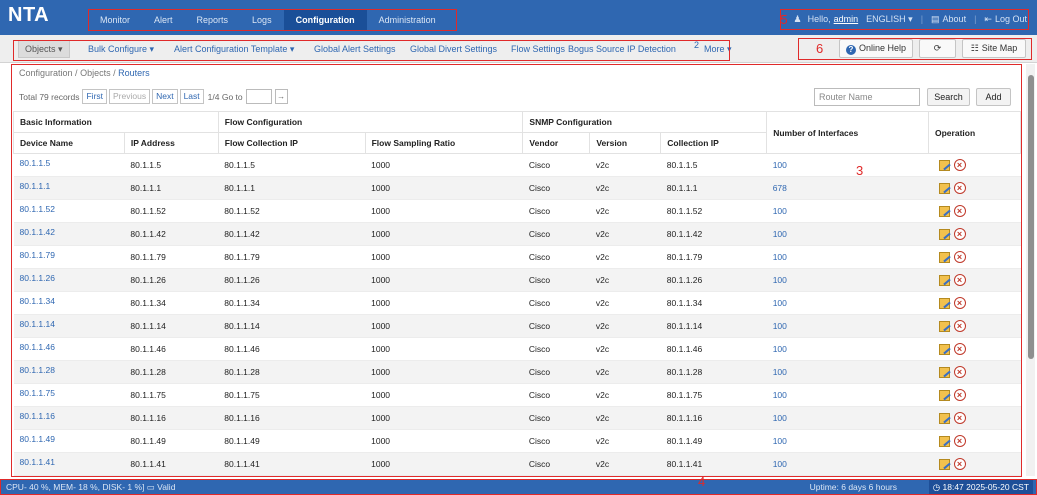 The image size is (1037, 495). What do you see at coordinates (46, 73) in the screenshot?
I see `breadcrumb-configuration: Configuration` at bounding box center [46, 73].